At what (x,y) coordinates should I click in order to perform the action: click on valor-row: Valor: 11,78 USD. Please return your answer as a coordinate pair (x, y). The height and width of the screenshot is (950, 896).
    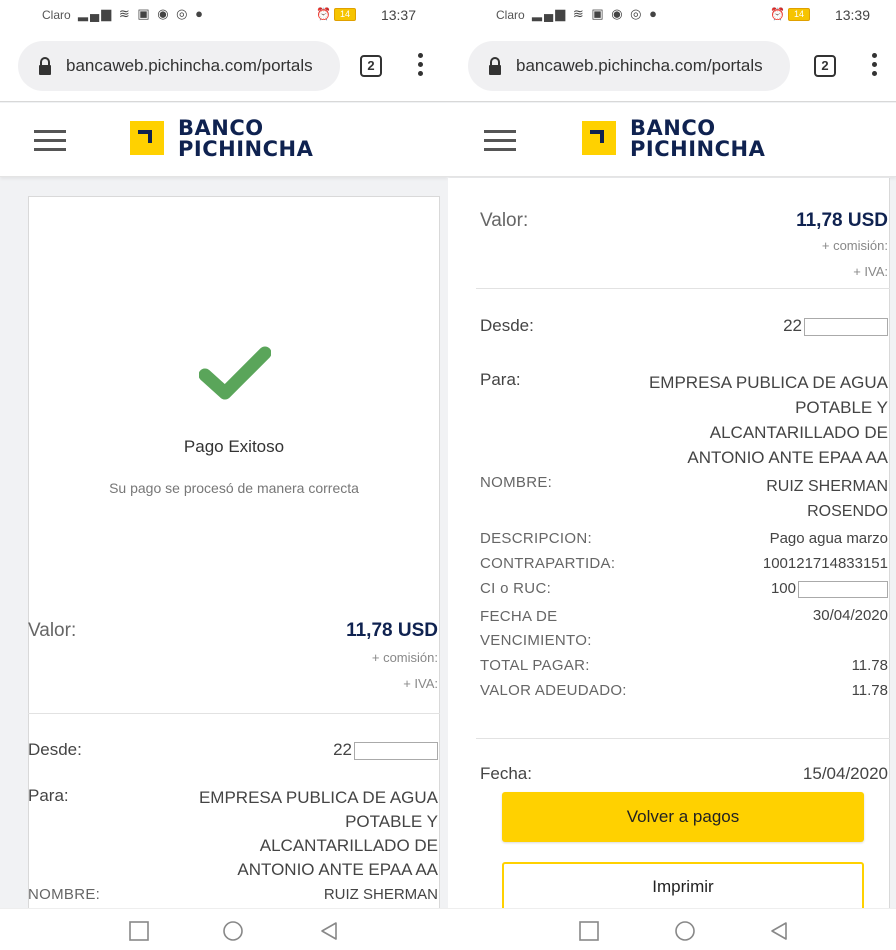
    Looking at the image, I should click on (234, 635).